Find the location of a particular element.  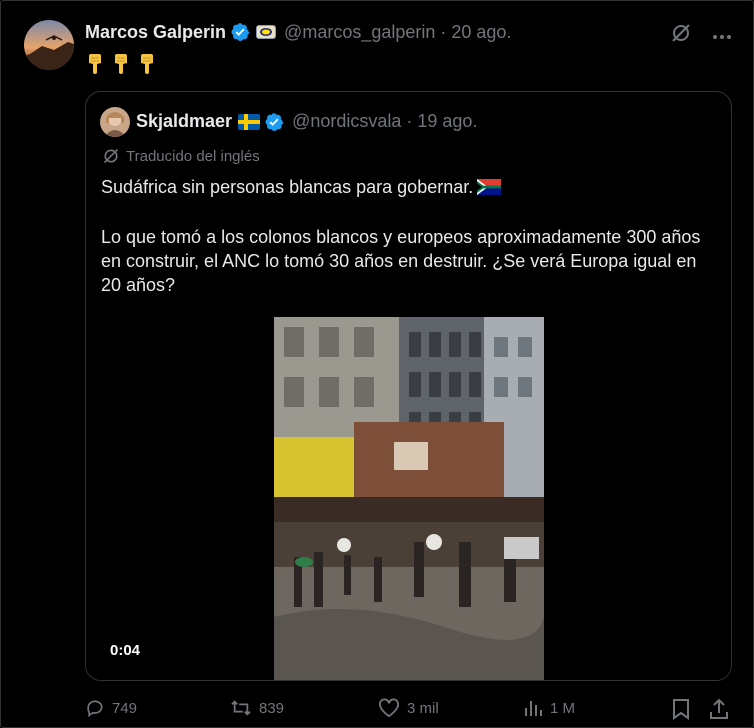

share-icon is located at coordinates (719, 708).